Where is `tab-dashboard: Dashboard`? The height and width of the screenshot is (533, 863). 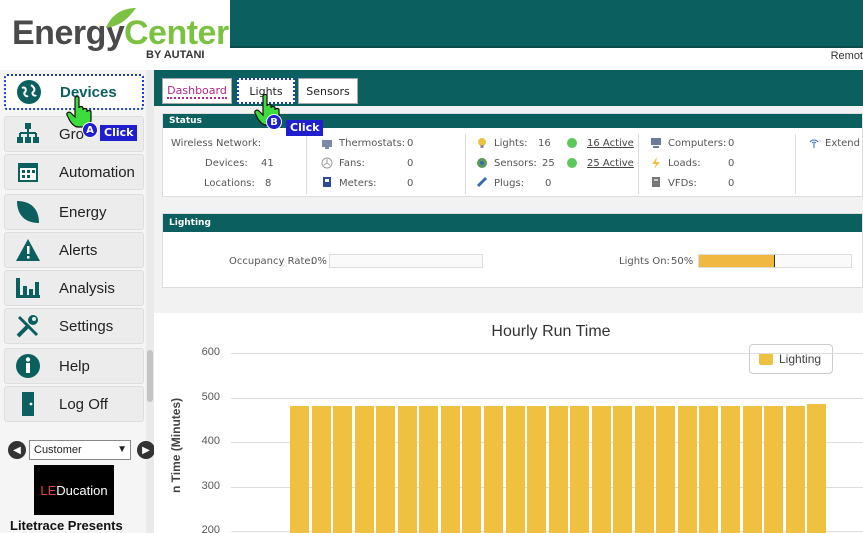
tab-dashboard: Dashboard is located at coordinates (197, 91).